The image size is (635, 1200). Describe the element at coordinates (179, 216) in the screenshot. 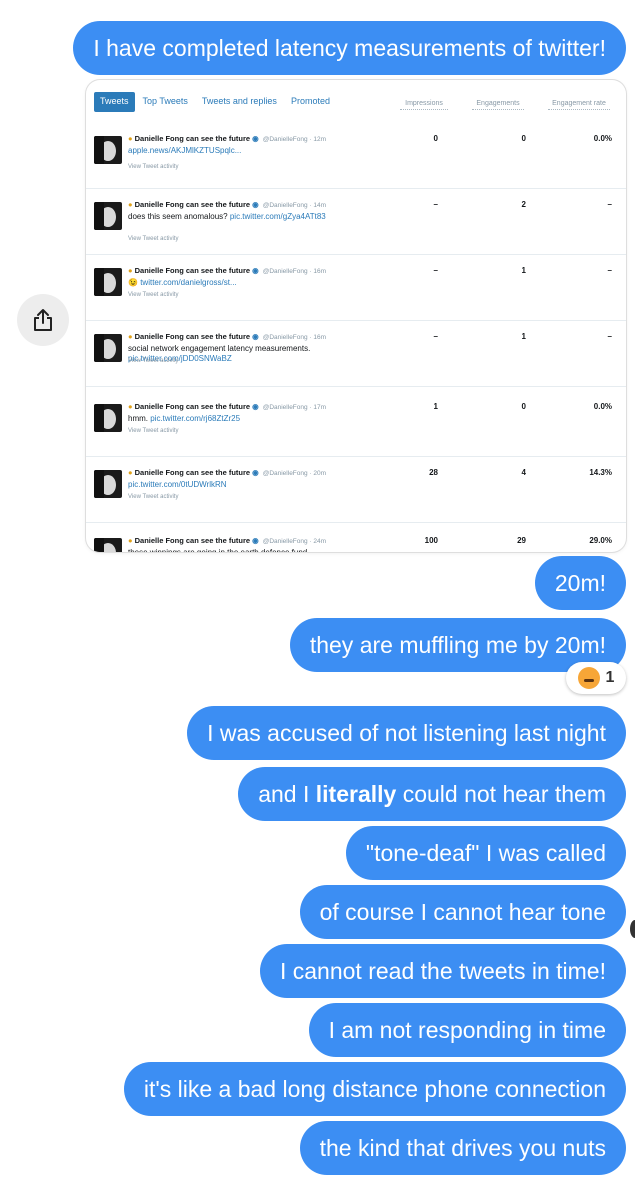

I see `tweet-body: does this seem anomalous?` at that location.